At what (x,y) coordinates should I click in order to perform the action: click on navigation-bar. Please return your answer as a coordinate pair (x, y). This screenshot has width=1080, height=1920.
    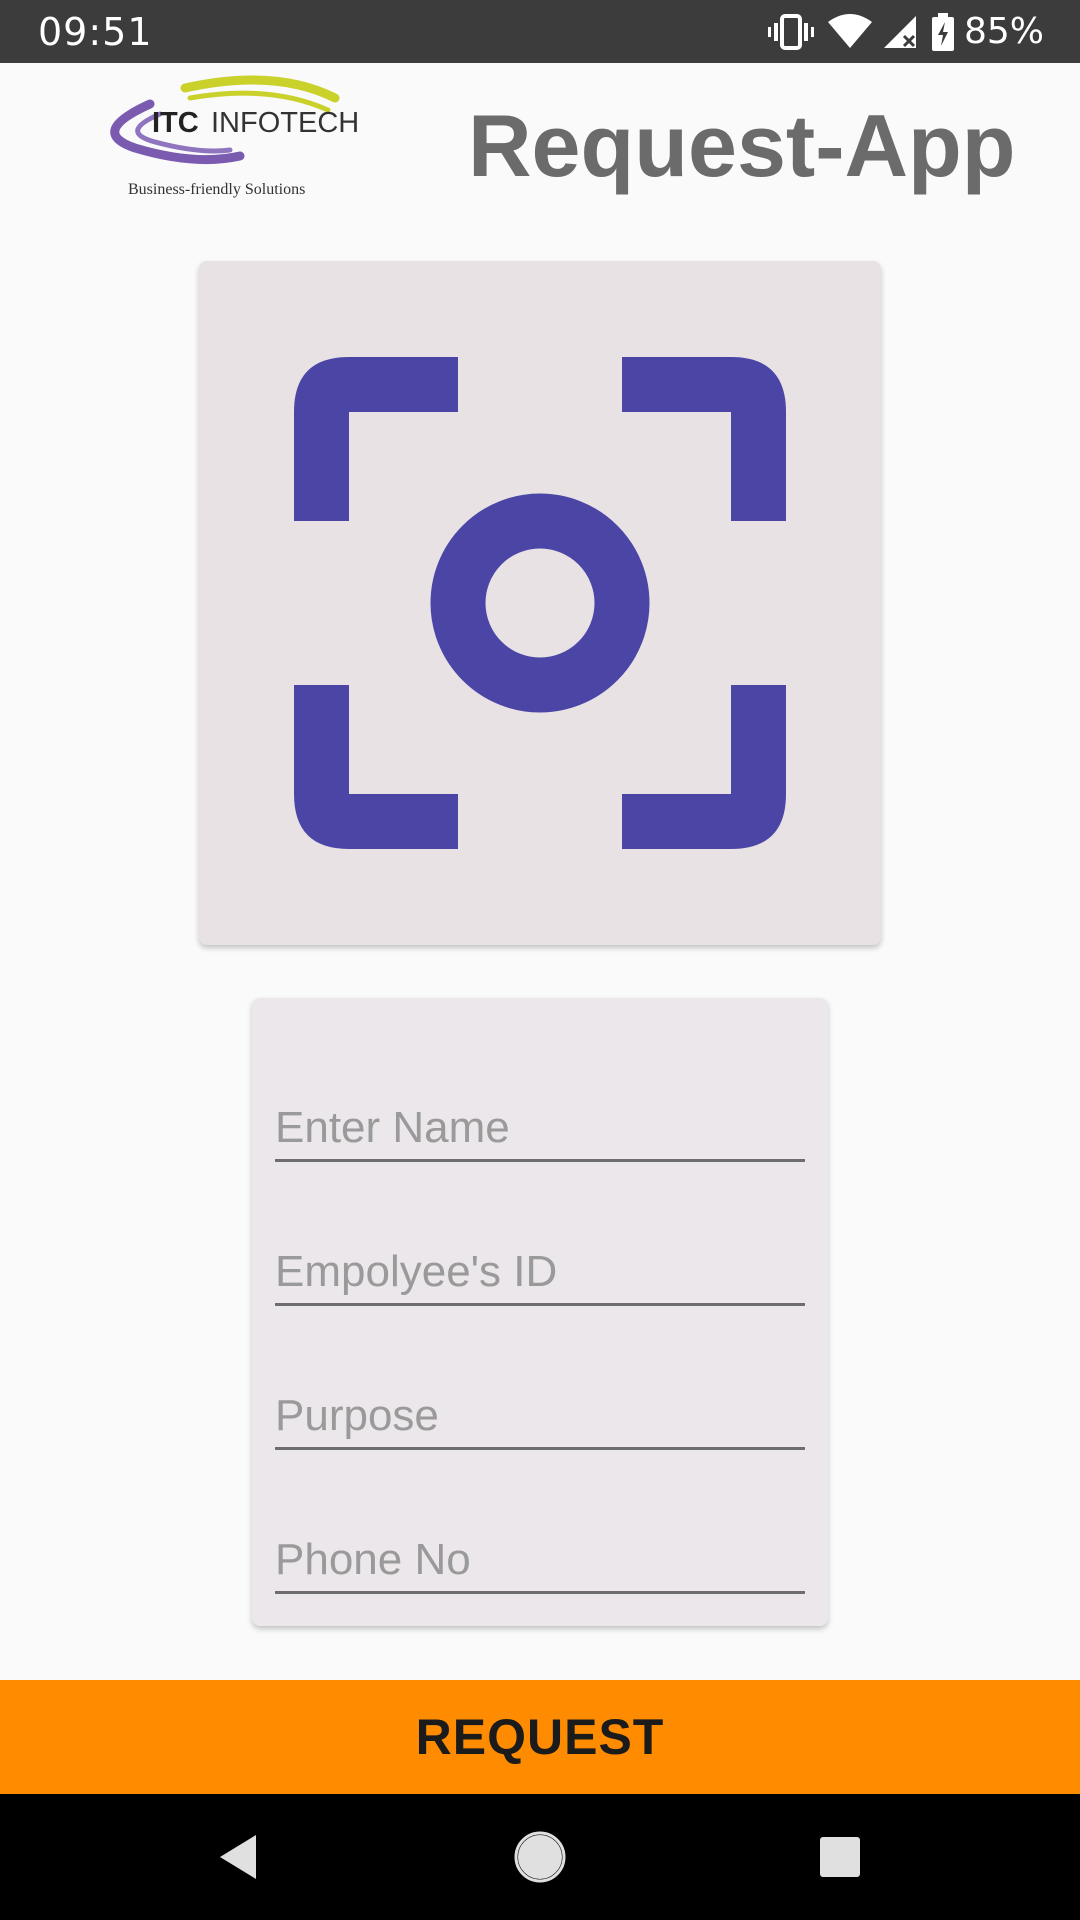
    Looking at the image, I should click on (540, 1857).